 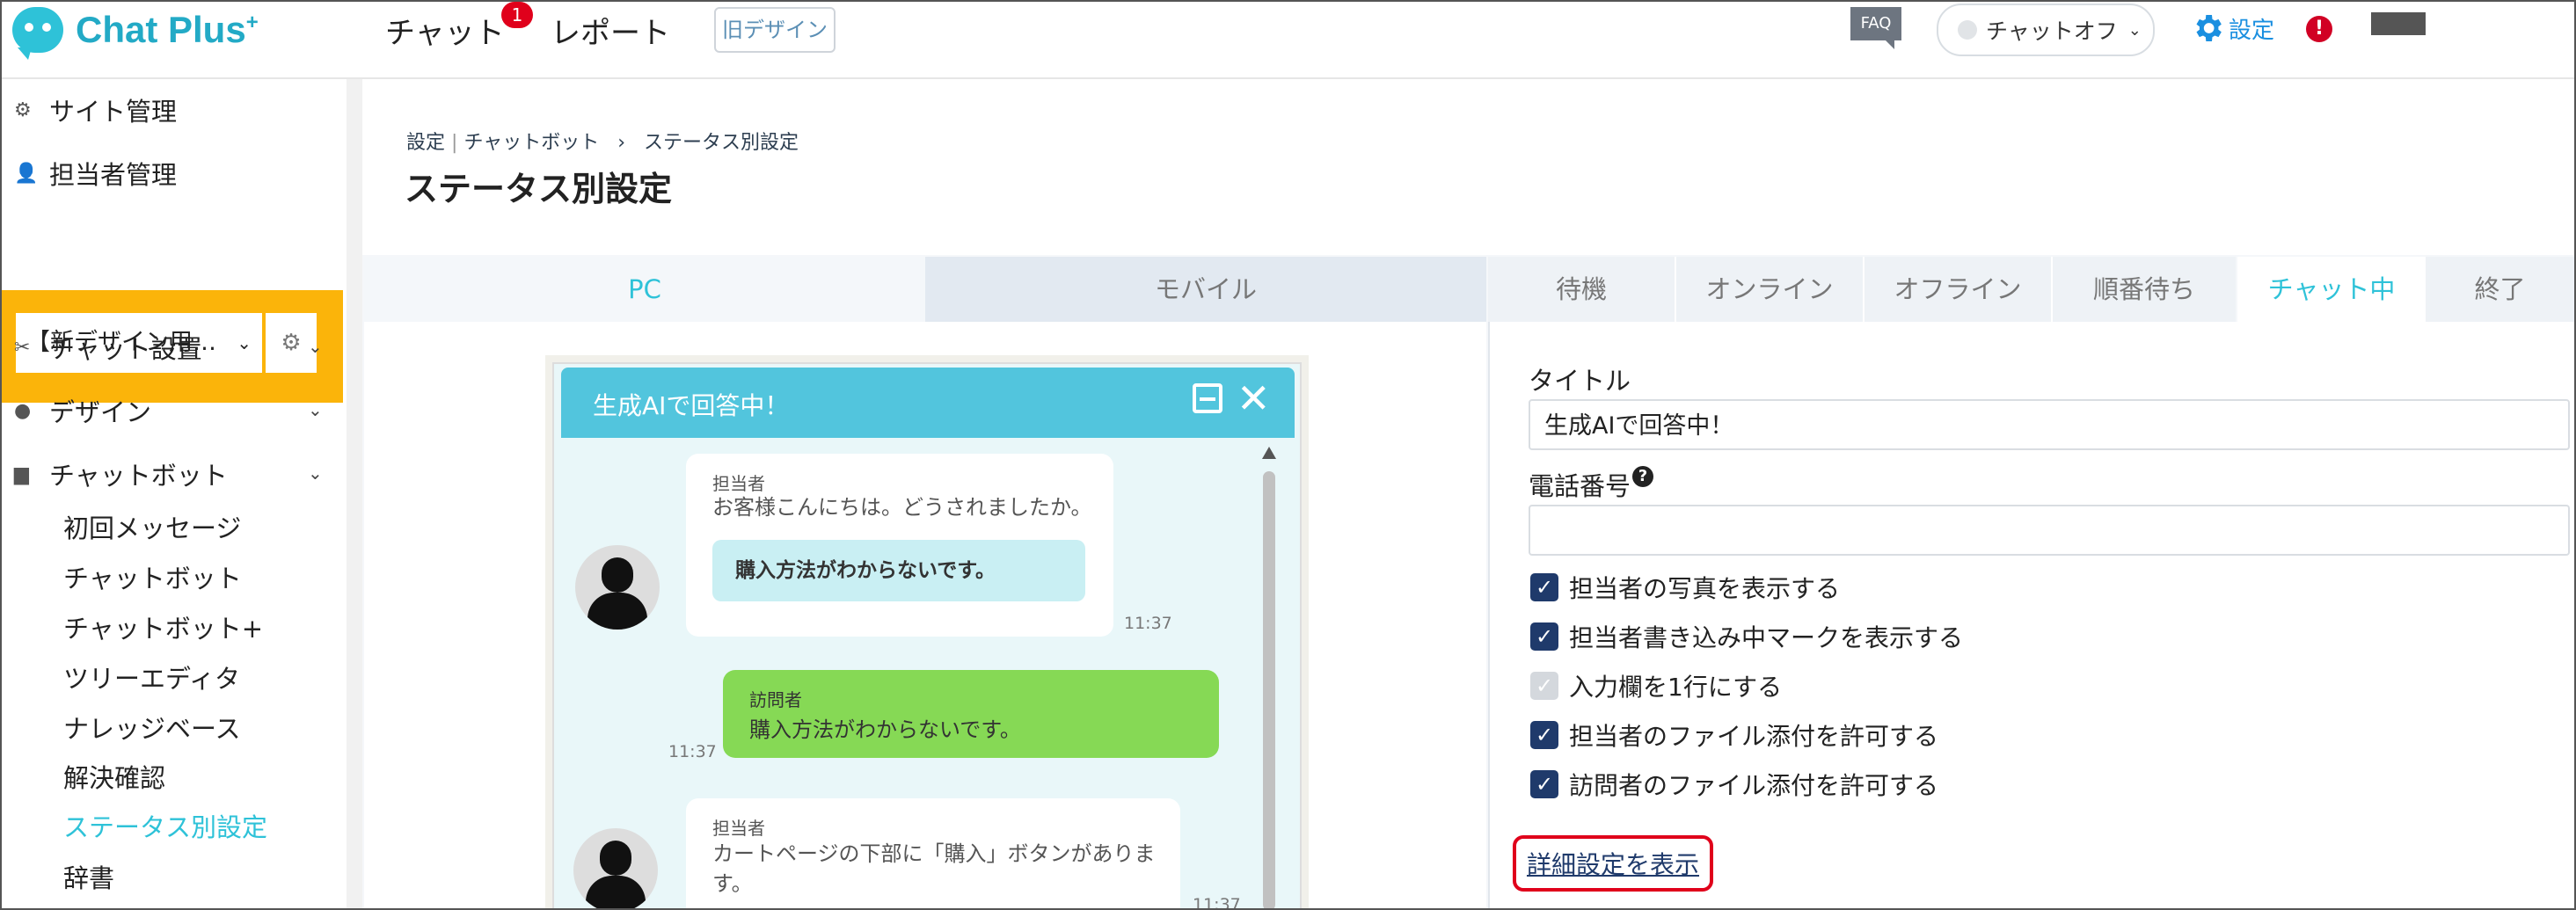 What do you see at coordinates (721, 143) in the screenshot?
I see `breadcrumb-current: ステータス別設定` at bounding box center [721, 143].